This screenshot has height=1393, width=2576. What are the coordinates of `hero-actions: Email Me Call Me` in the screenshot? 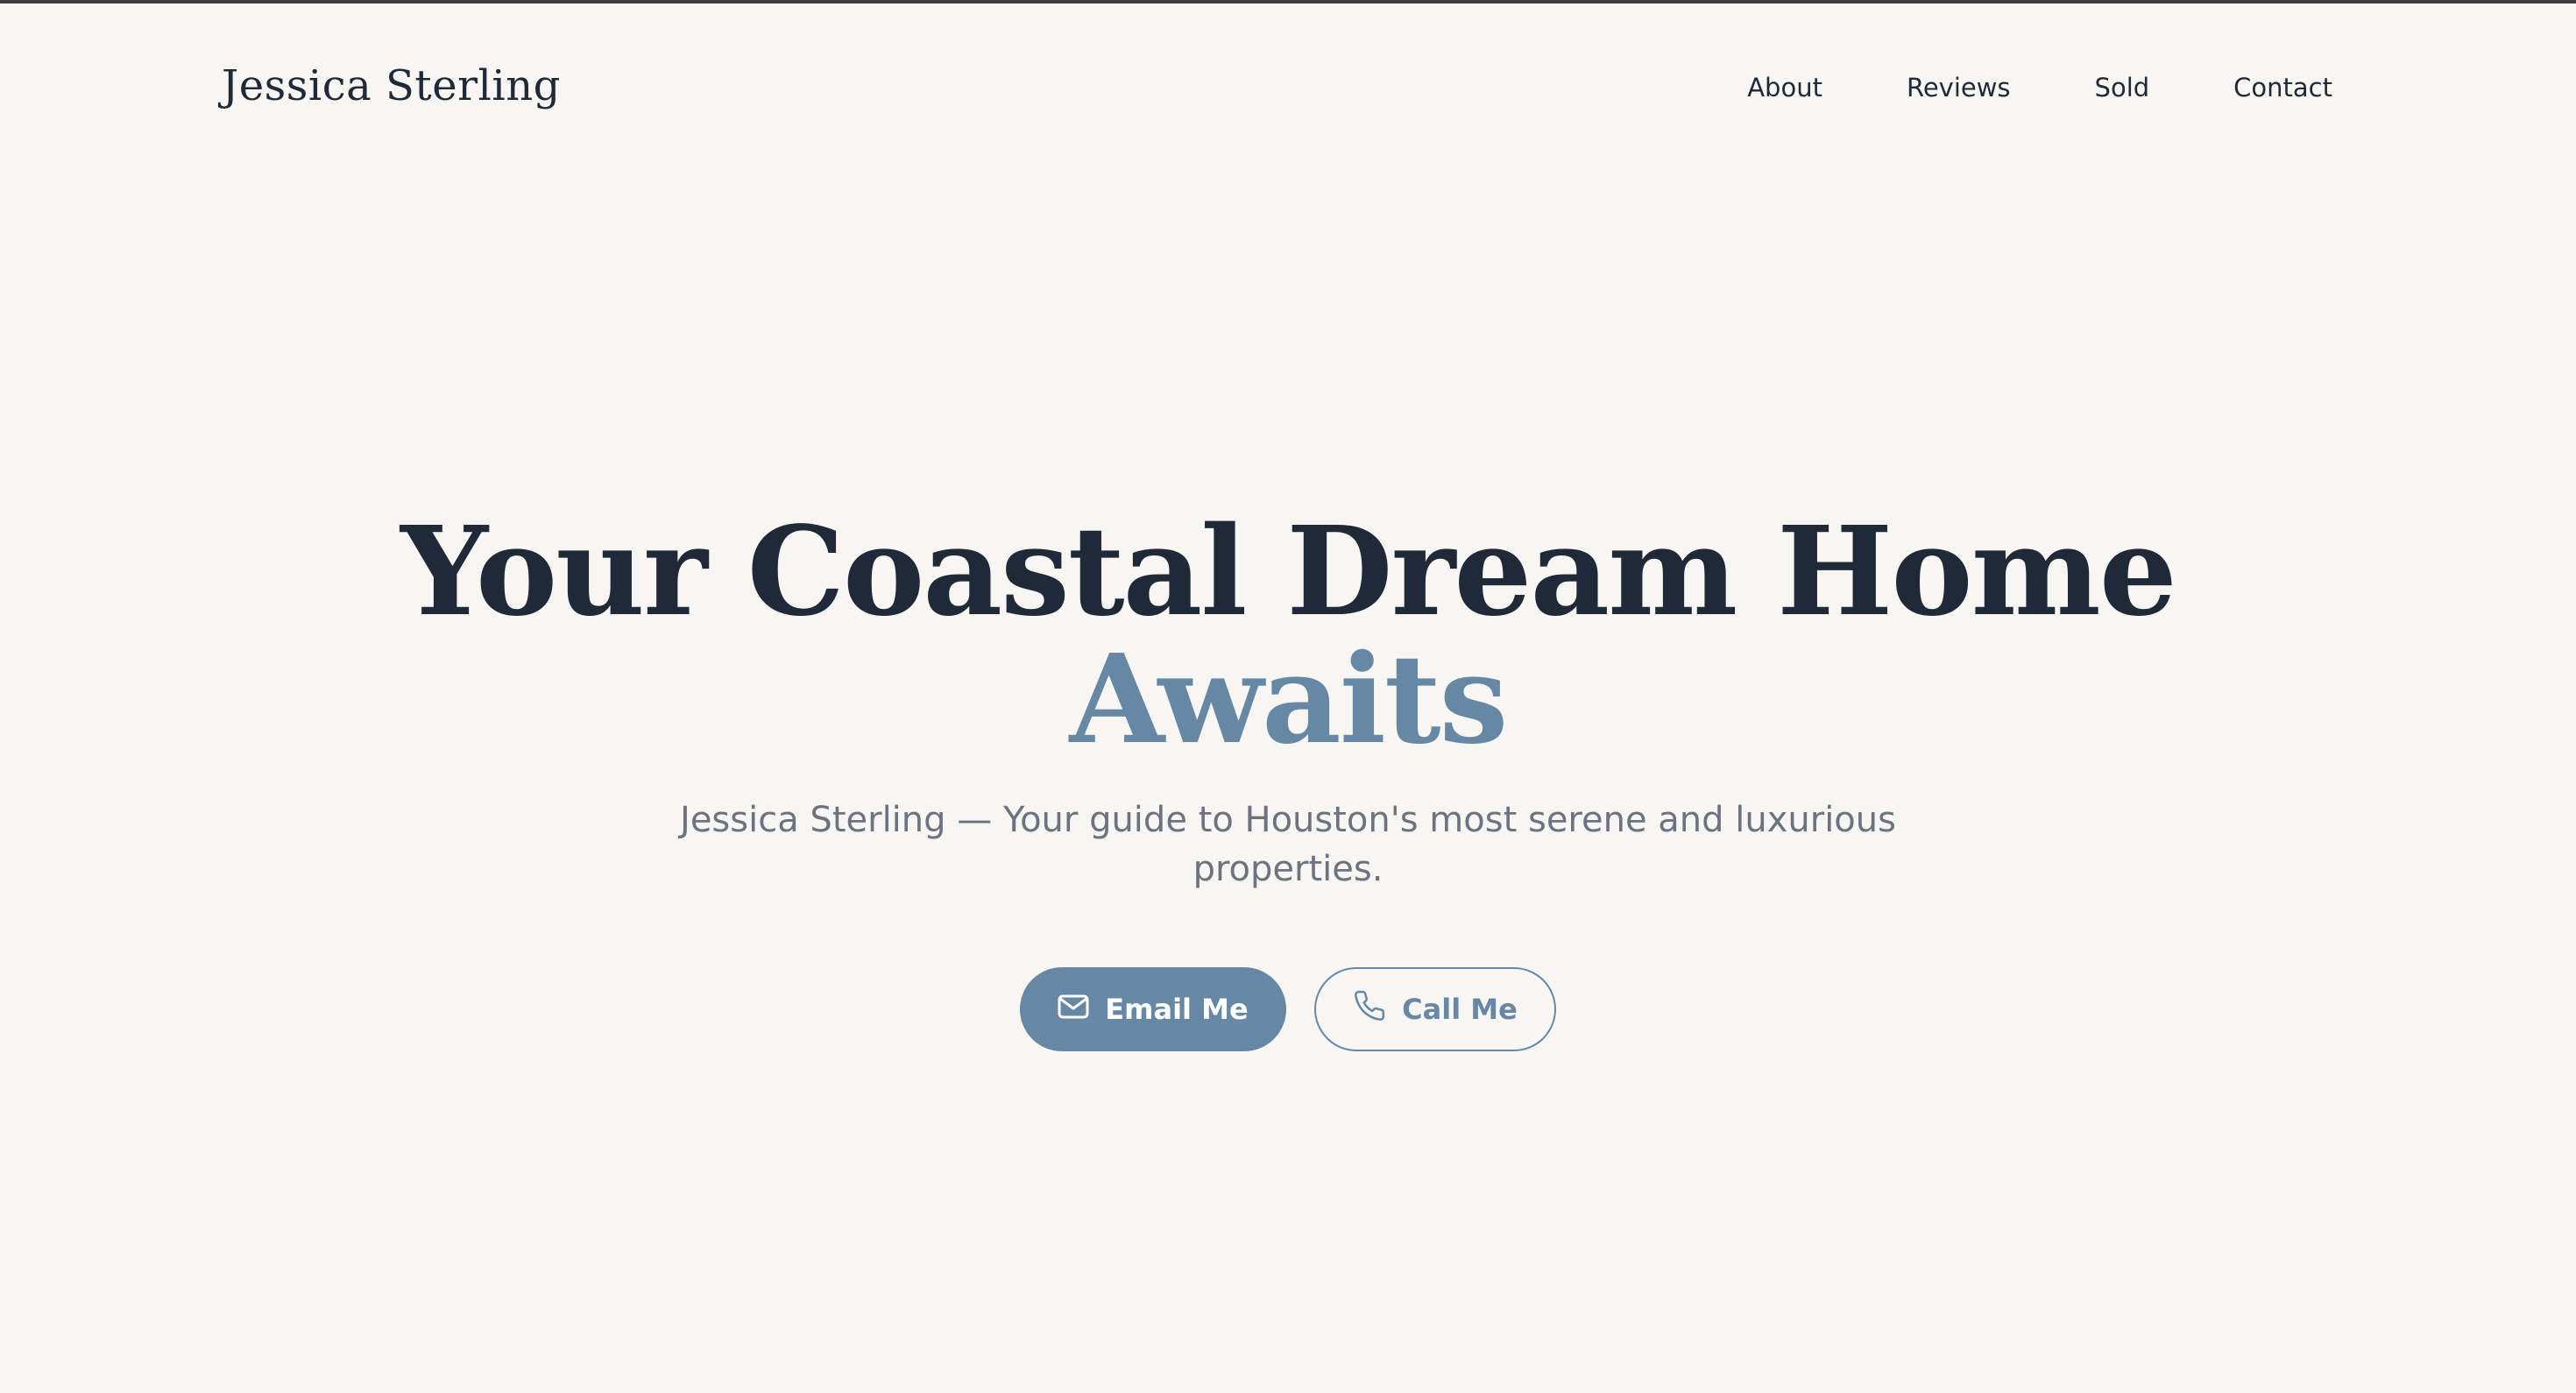 It's located at (1288, 1009).